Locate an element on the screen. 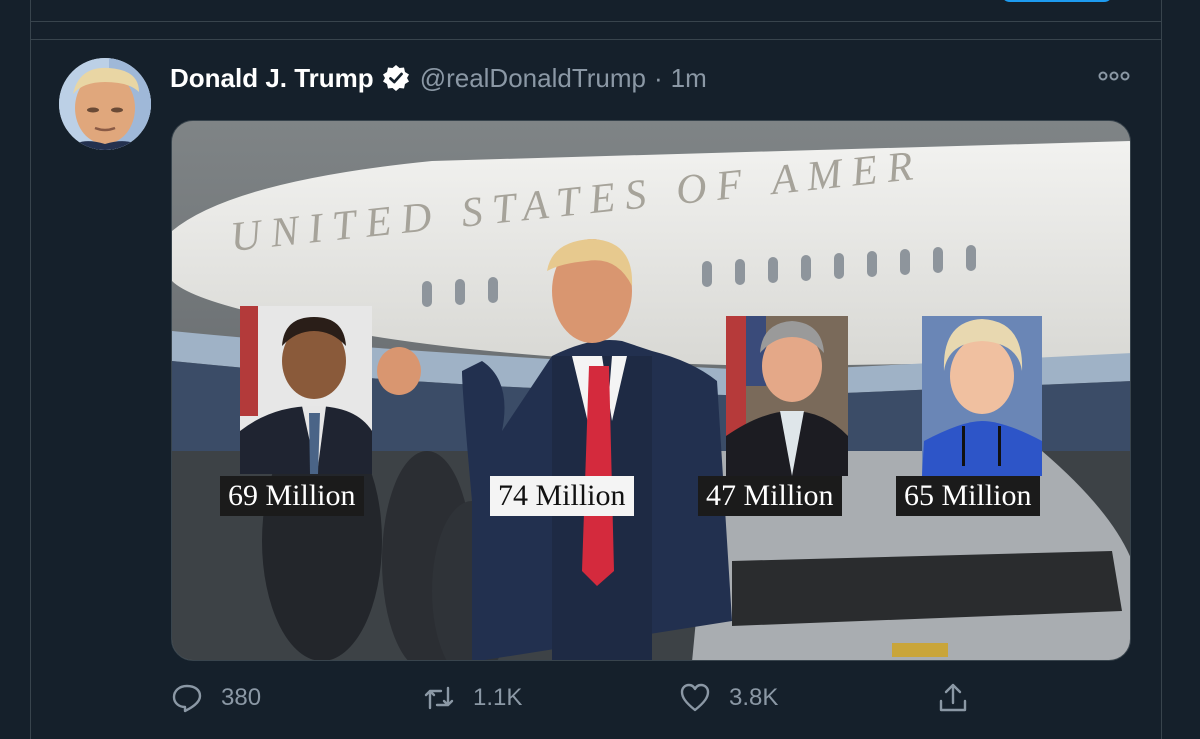 The width and height of the screenshot is (1200, 739). reply-count: 380 is located at coordinates (241, 697).